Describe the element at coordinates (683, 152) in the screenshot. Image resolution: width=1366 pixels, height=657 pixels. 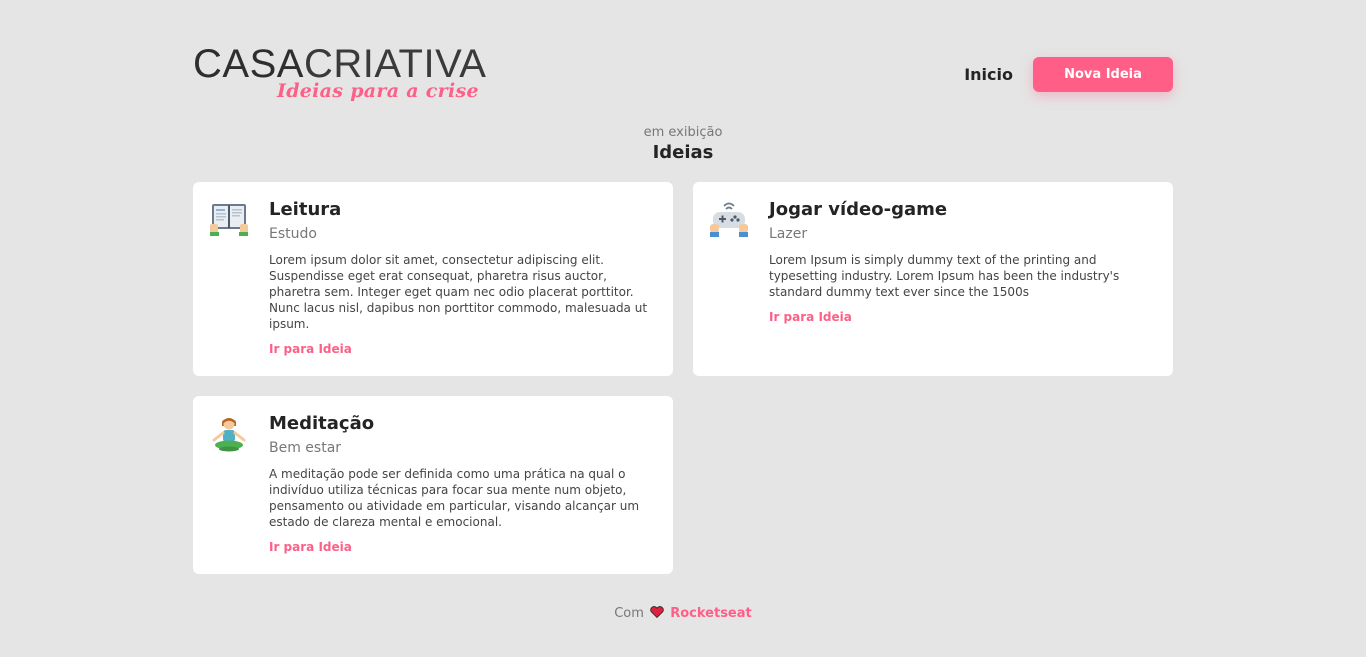
I see `section-title: Ideias` at that location.